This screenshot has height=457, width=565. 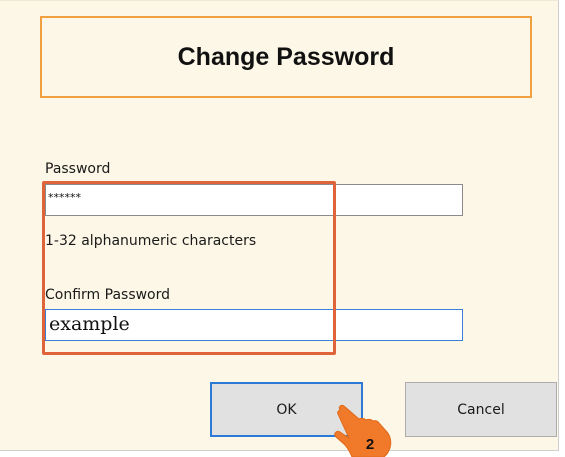 I want to click on confirm-password-label: Confirm Password, so click(x=108, y=295).